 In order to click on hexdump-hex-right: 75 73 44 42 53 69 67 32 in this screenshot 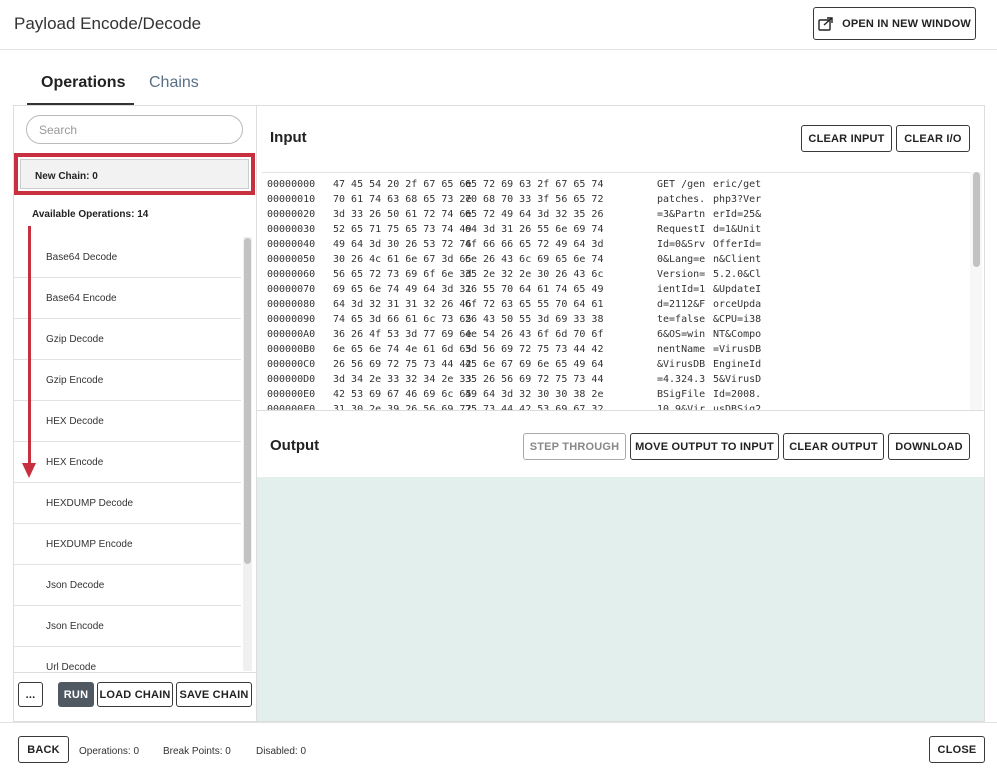, I will do `click(534, 407)`.